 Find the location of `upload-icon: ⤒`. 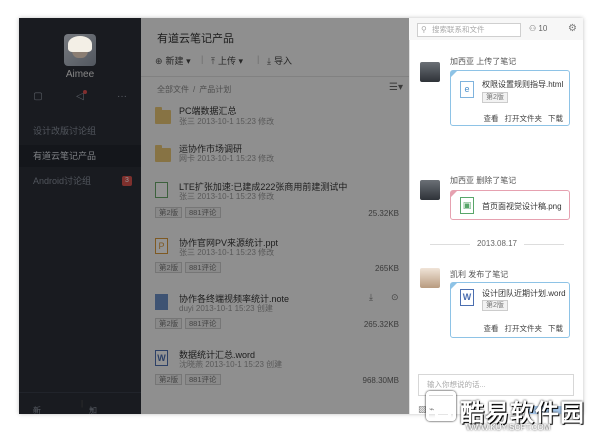

upload-icon: ⤒ is located at coordinates (213, 61).